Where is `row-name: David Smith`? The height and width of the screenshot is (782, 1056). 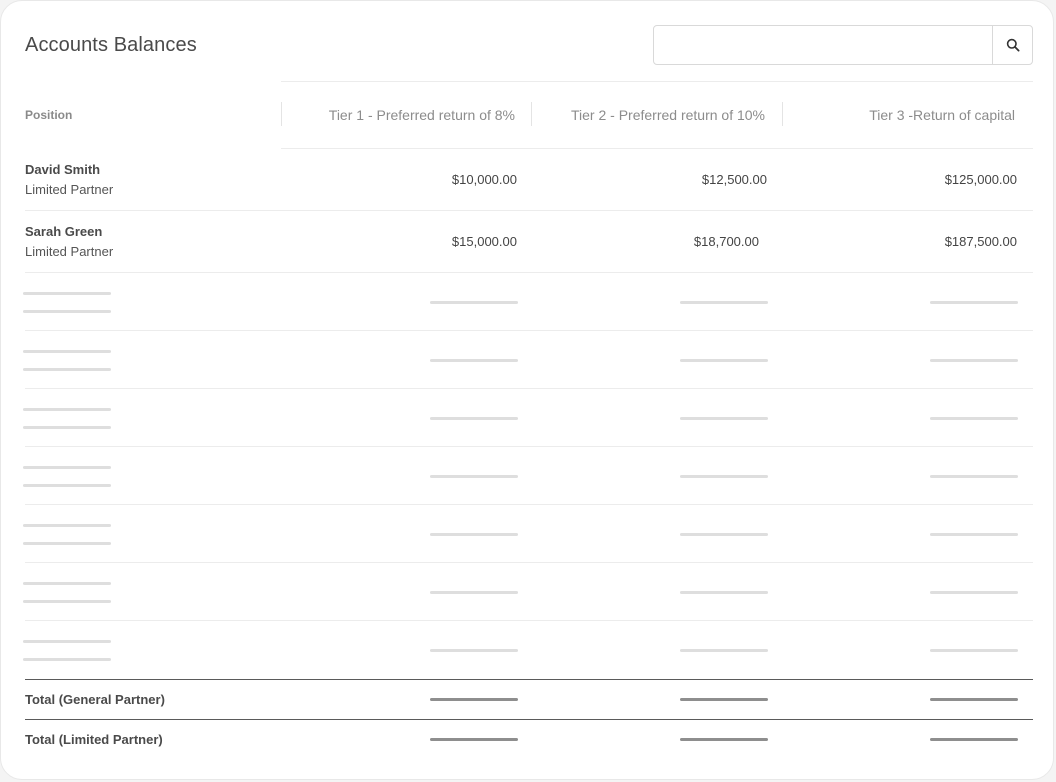
row-name: David Smith is located at coordinates (63, 169).